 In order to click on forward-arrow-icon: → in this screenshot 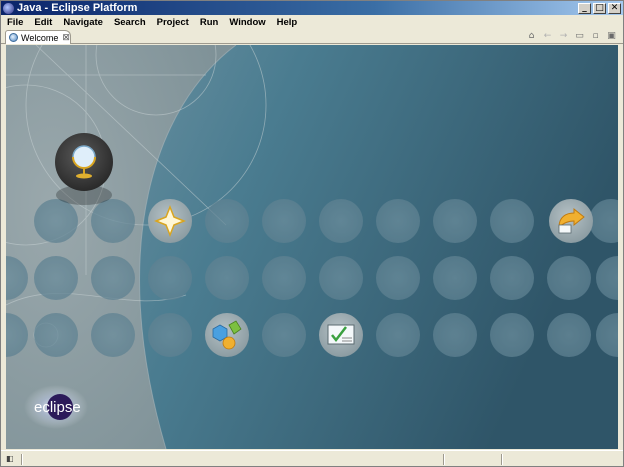, I will do `click(563, 36)`.